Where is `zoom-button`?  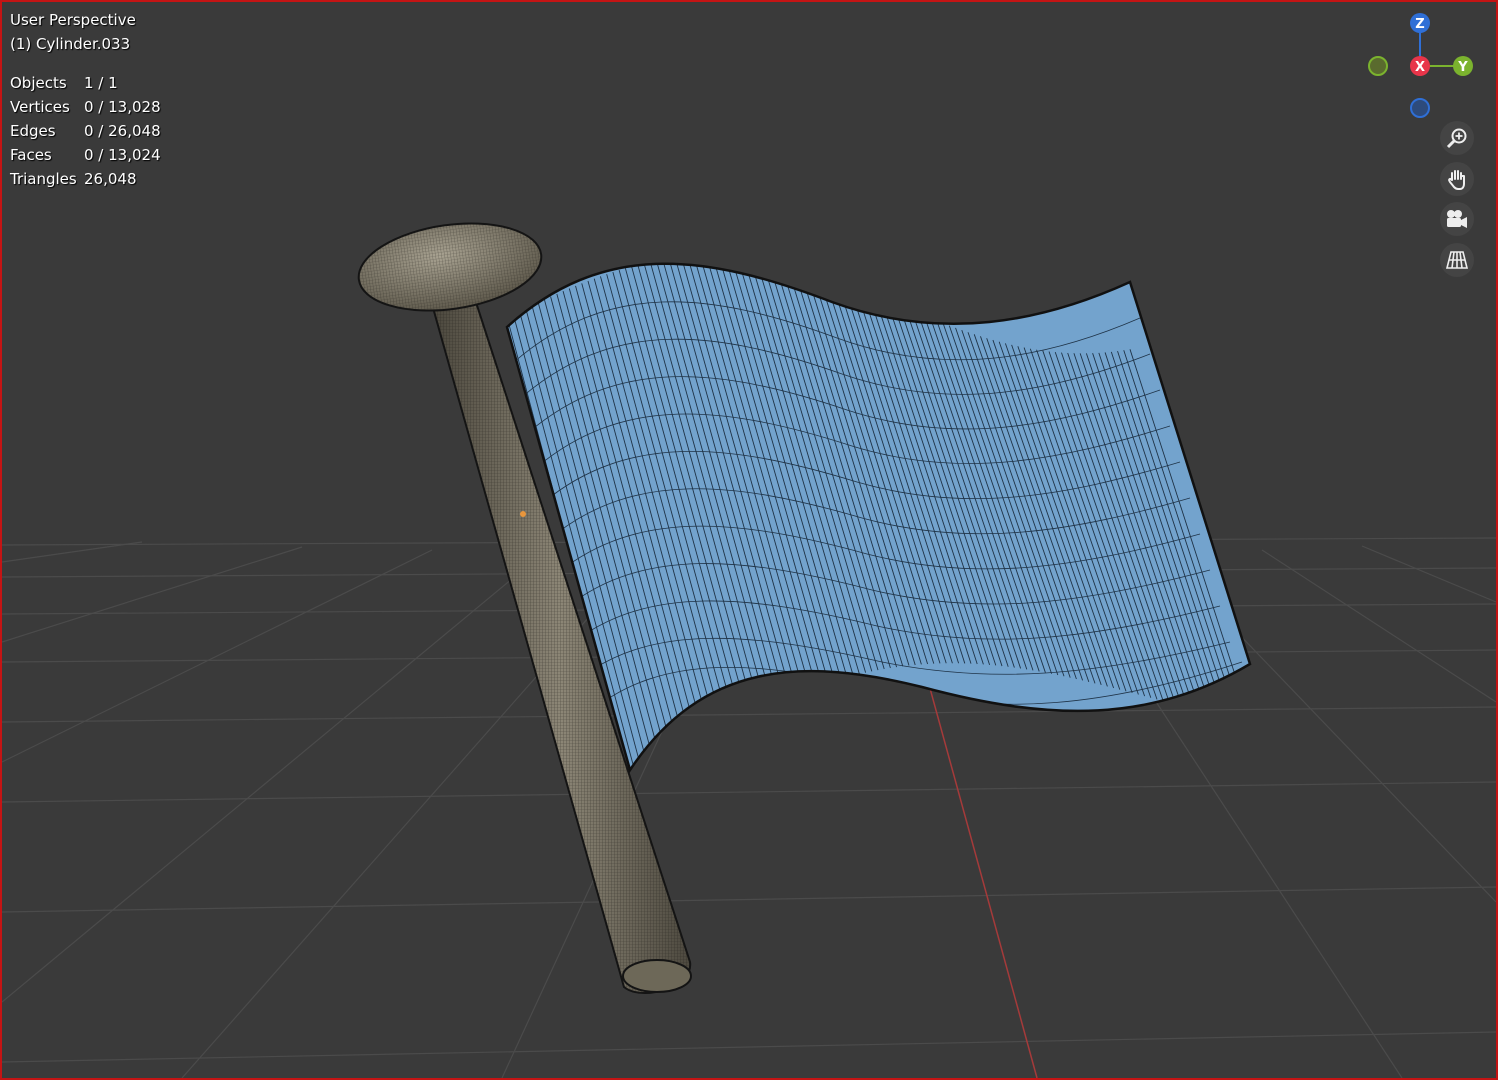 zoom-button is located at coordinates (1457, 138).